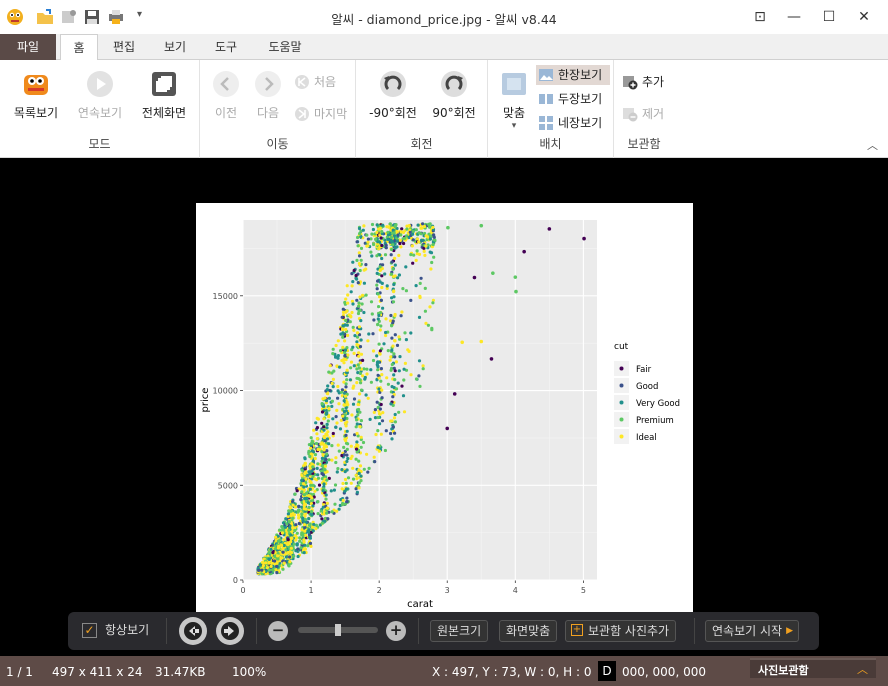 The height and width of the screenshot is (686, 888). Describe the element at coordinates (396, 631) in the screenshot. I see `zoom-in-icon: +` at that location.